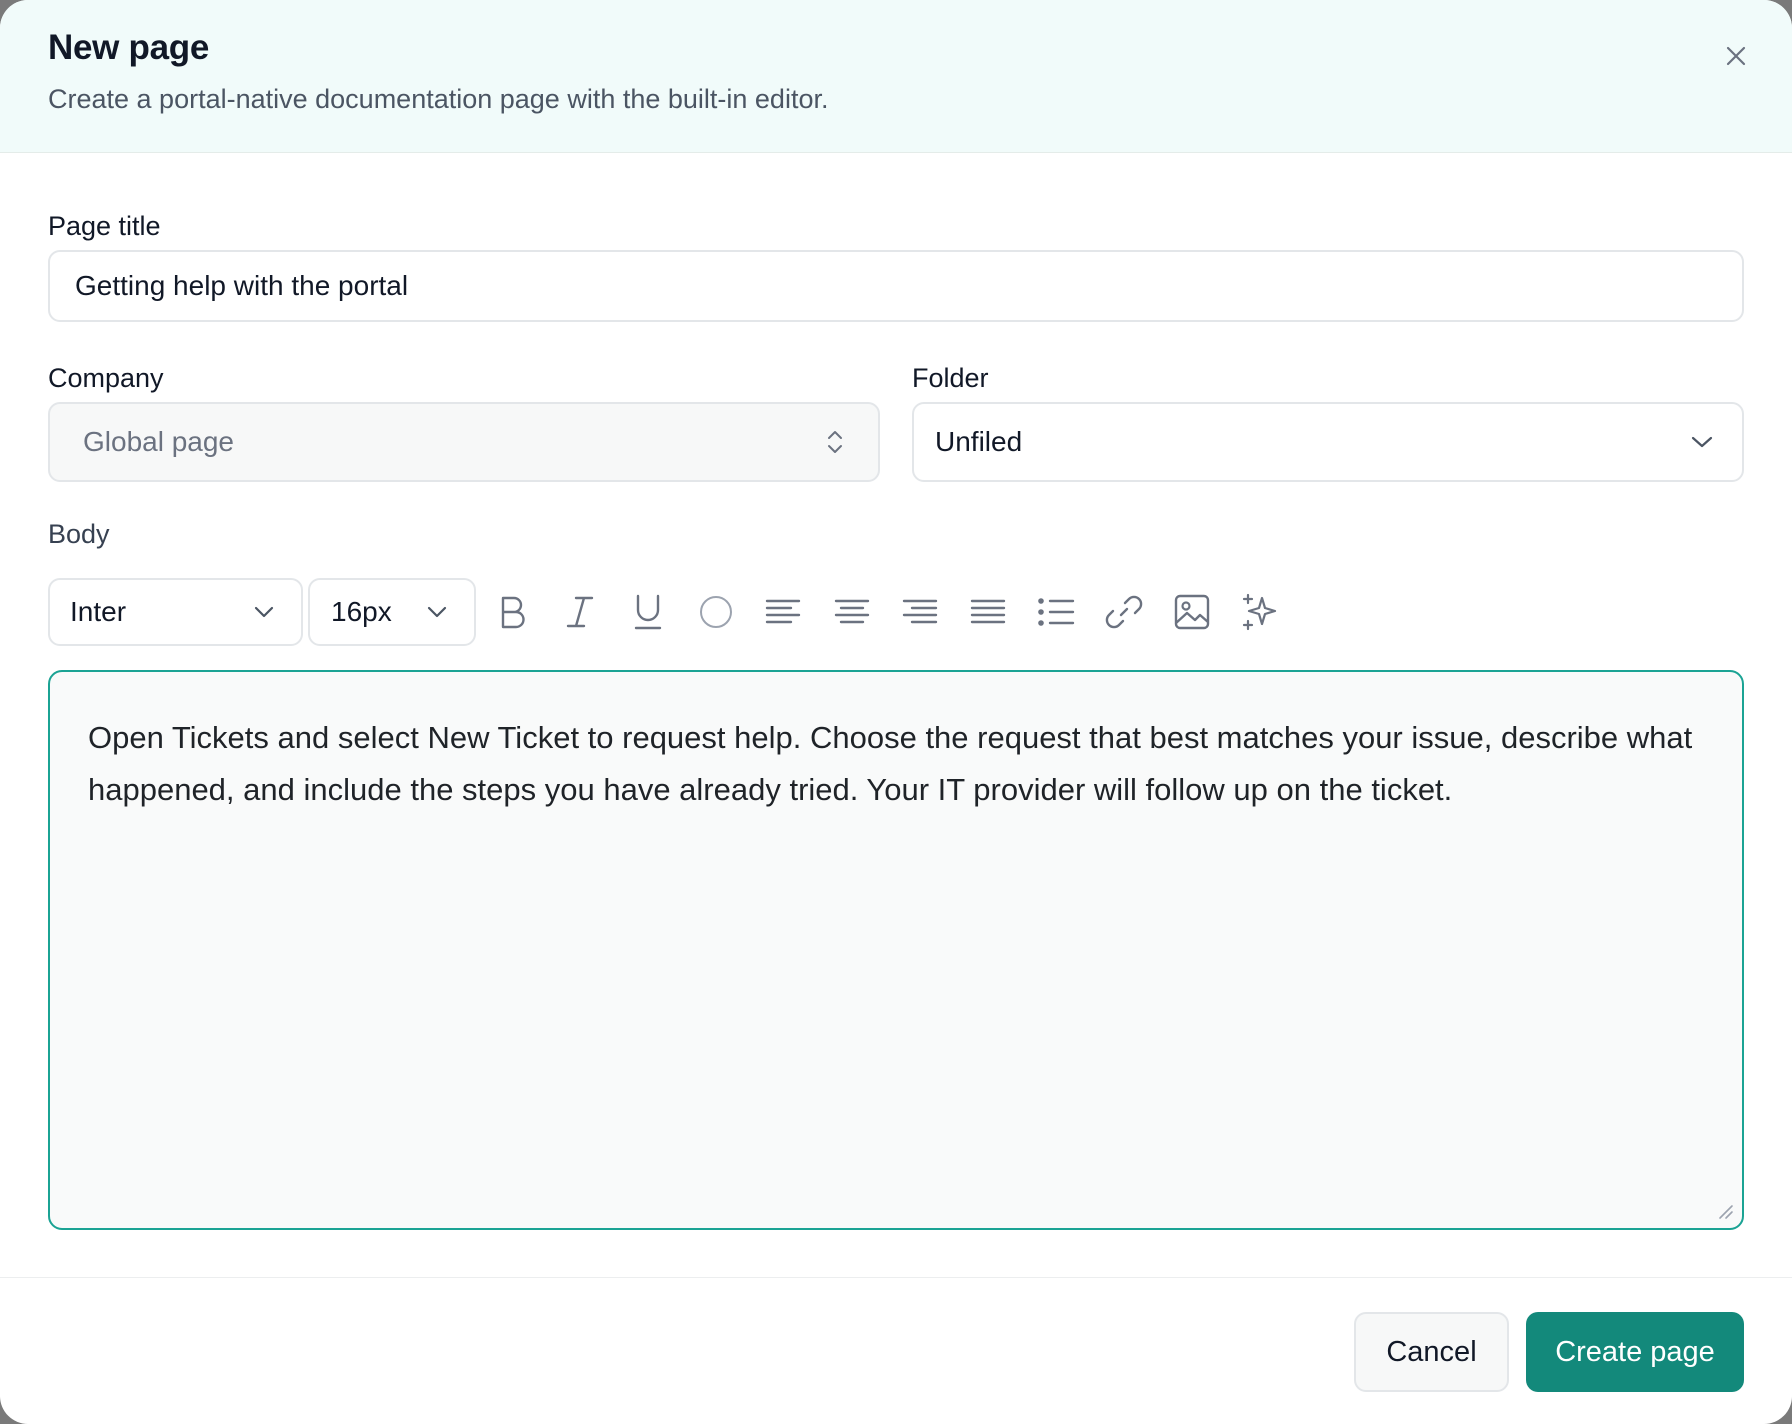 The height and width of the screenshot is (1424, 1792). Describe the element at coordinates (104, 226) in the screenshot. I see `page-title-label: Page title` at that location.